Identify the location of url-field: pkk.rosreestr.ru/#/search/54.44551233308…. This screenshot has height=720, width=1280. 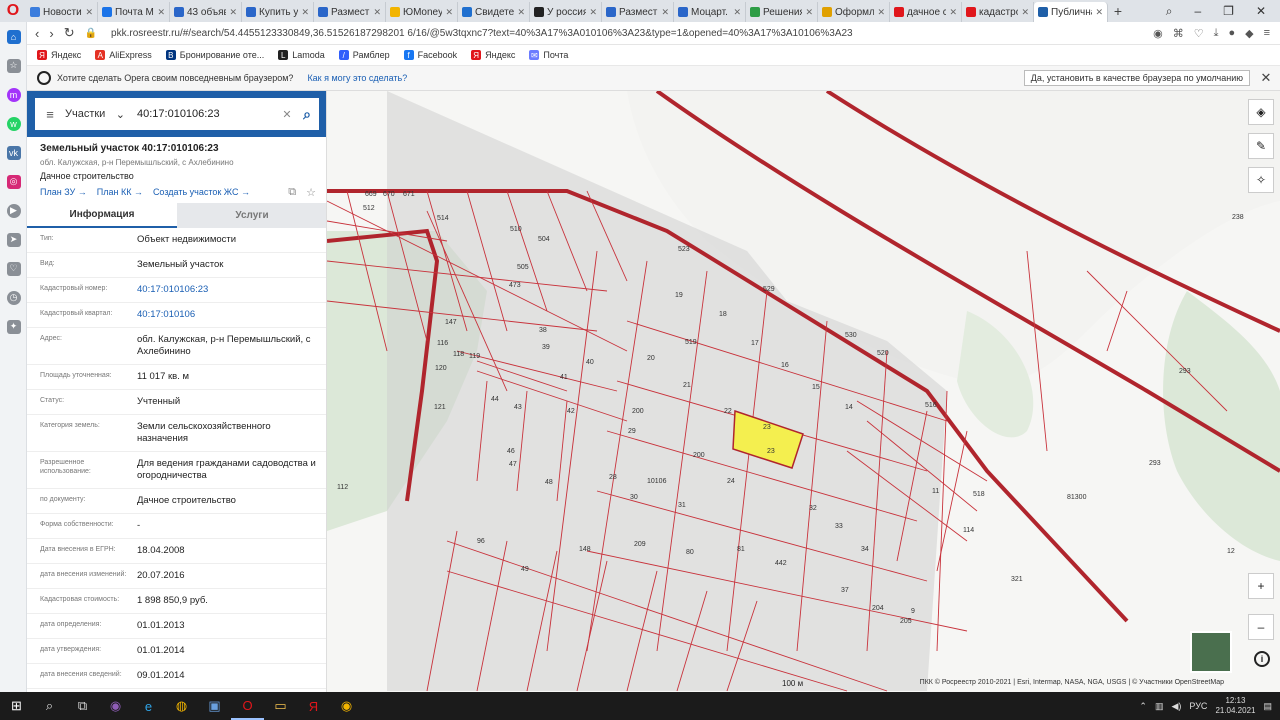
(627, 33).